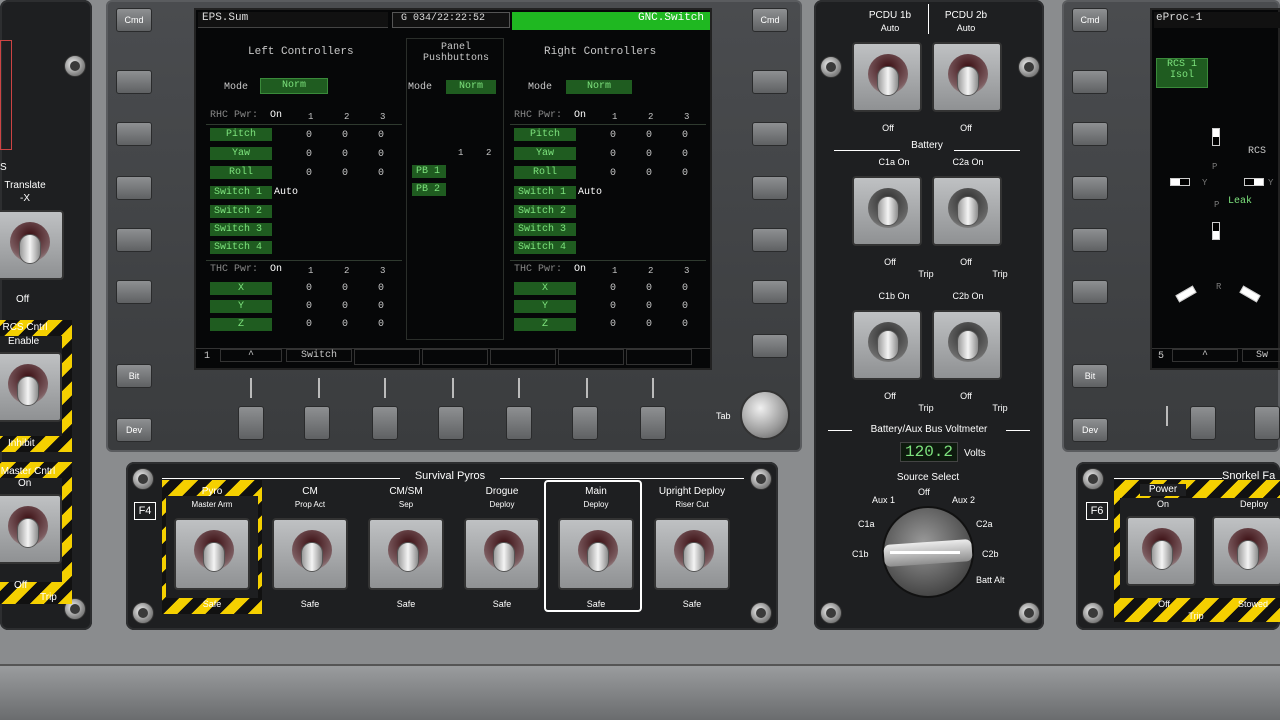 The image size is (1280, 720). I want to click on page-up-tab: ^, so click(251, 355).